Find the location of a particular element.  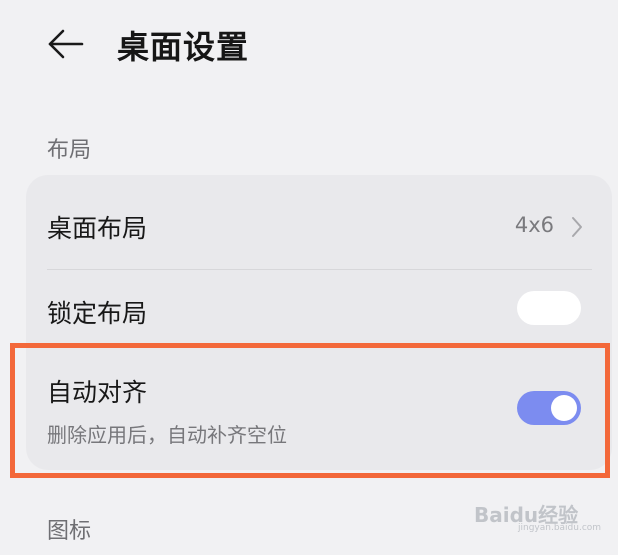

lock-layout-toggle is located at coordinates (549, 308).